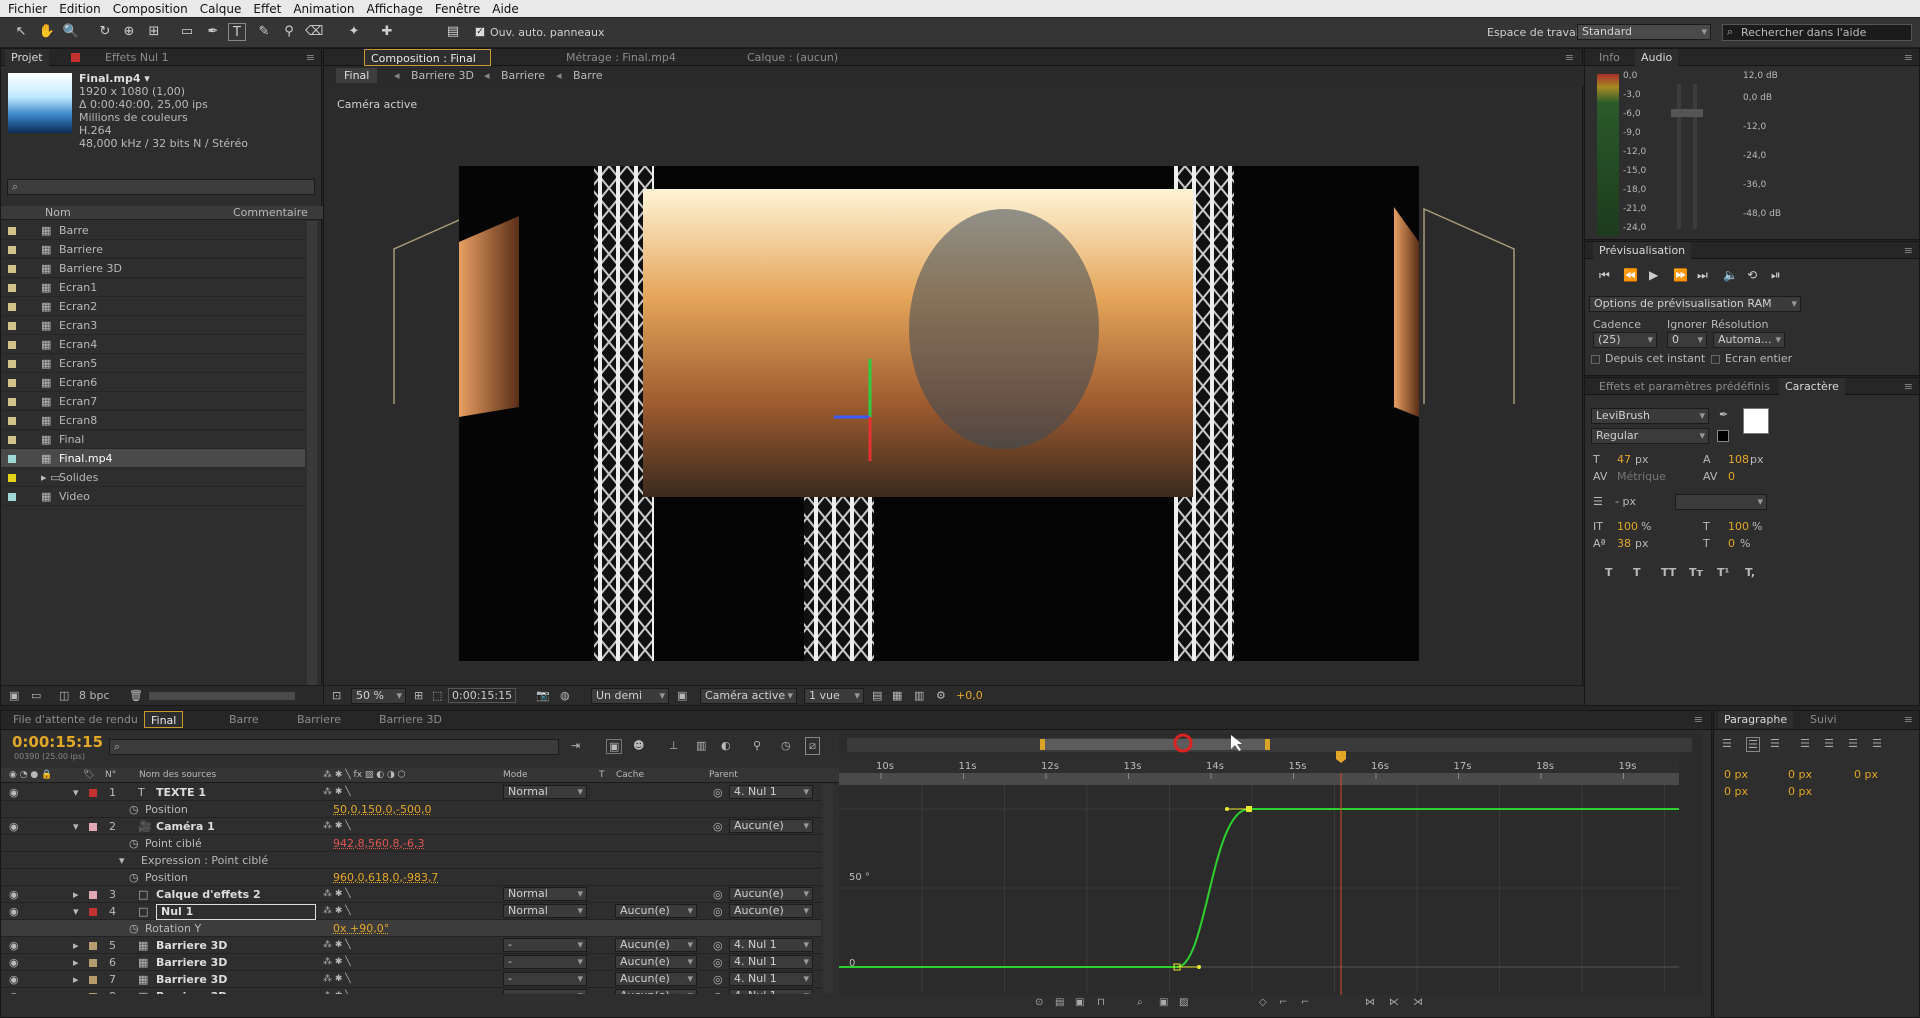 The width and height of the screenshot is (1920, 1018). Describe the element at coordinates (312, 456) in the screenshot. I see `project-scrollbar` at that location.